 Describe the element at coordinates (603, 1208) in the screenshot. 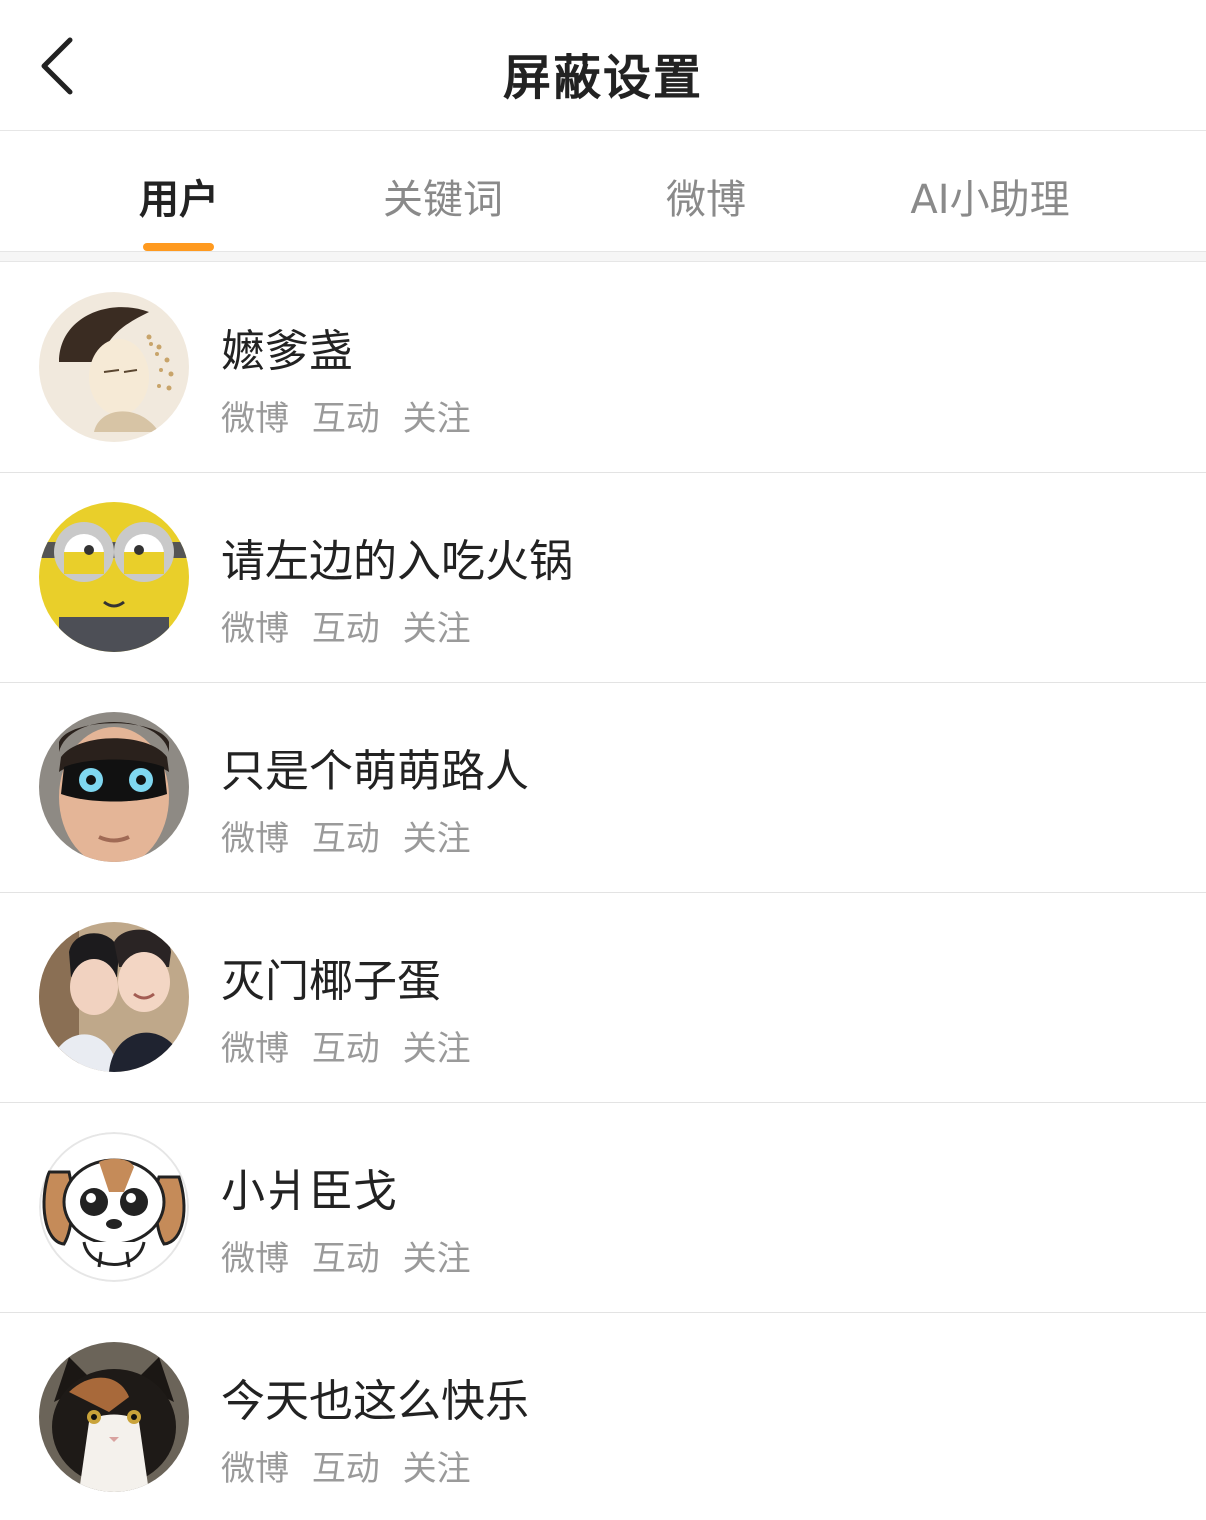

I see `list-item: 小爿臣戈 微博 互动 关注` at that location.